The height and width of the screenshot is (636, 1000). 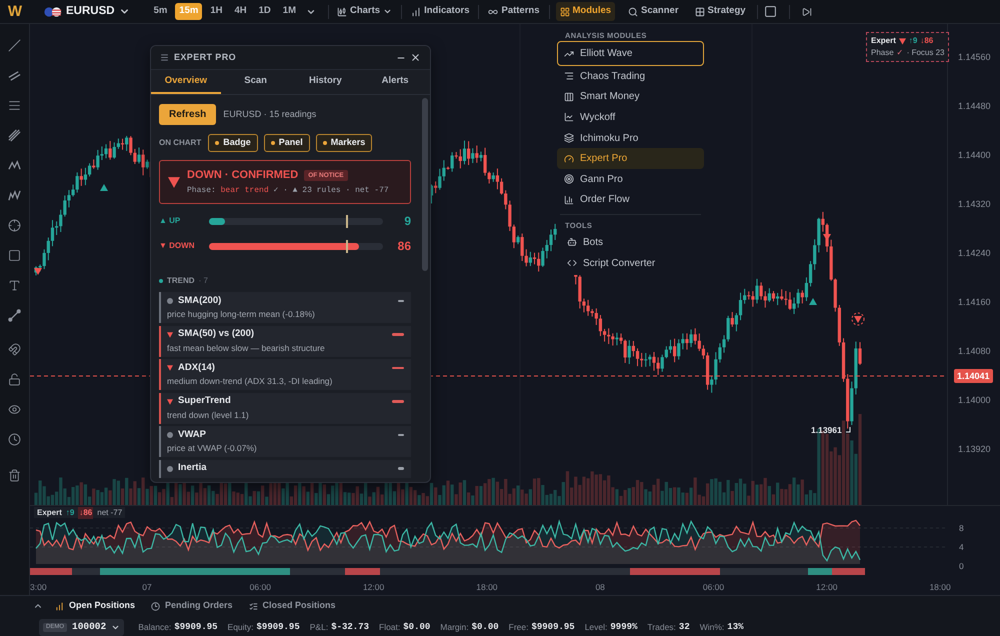 What do you see at coordinates (287, 143) in the screenshot?
I see `toggle-chip: Panel` at bounding box center [287, 143].